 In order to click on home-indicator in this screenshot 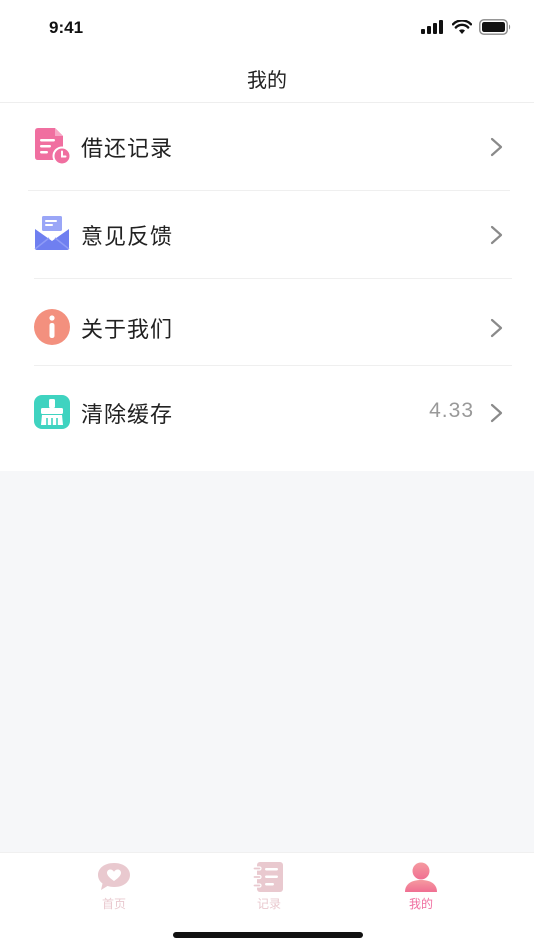, I will do `click(268, 935)`.